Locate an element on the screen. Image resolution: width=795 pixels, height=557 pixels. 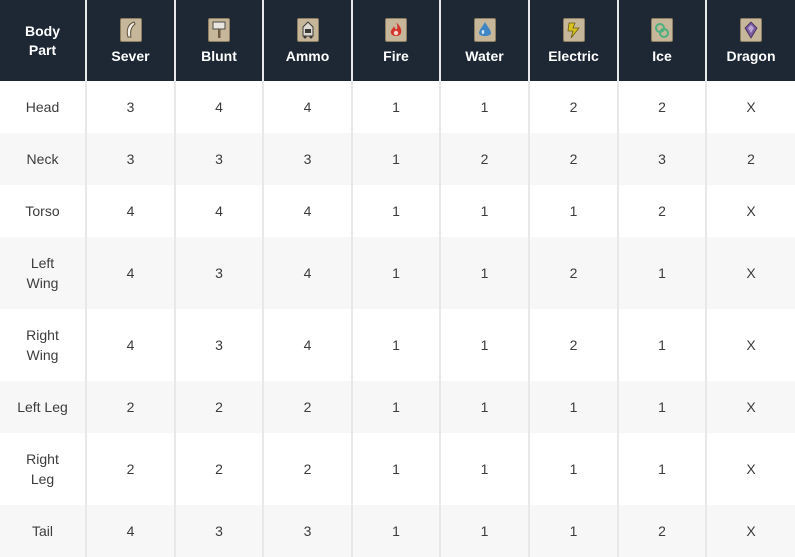
header-dragon: Dragon is located at coordinates (750, 40).